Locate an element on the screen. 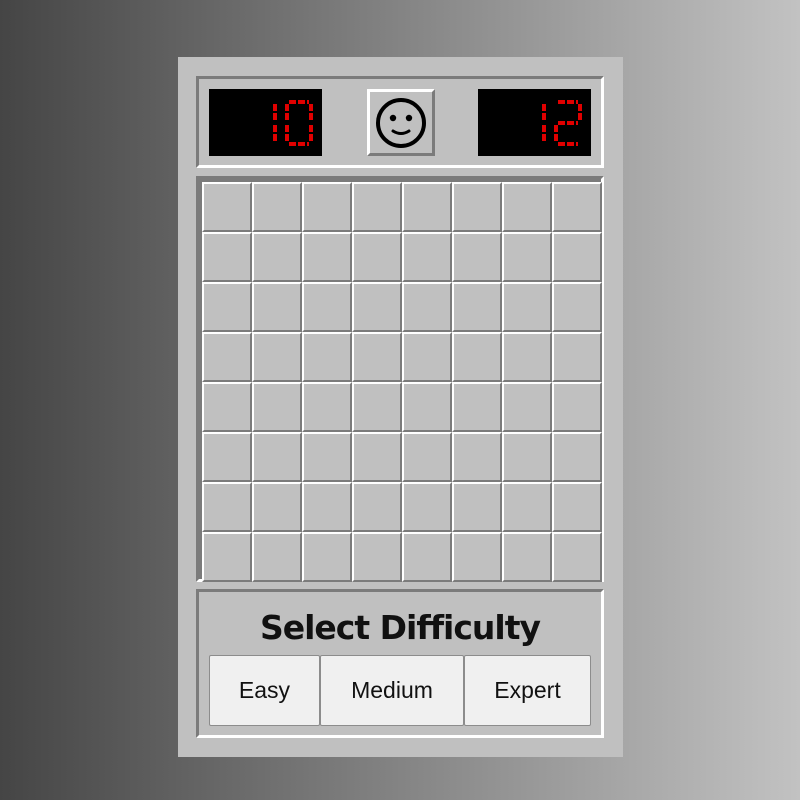 This screenshot has height=800, width=800. difficulty-buttons: Easy Medium Expert is located at coordinates (400, 690).